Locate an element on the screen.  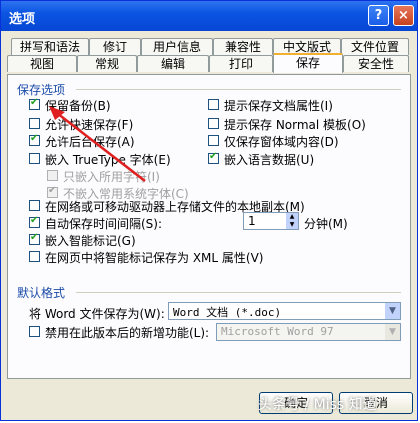
word-version-select: Microsoft Word 97 ▼ is located at coordinates (308, 332).